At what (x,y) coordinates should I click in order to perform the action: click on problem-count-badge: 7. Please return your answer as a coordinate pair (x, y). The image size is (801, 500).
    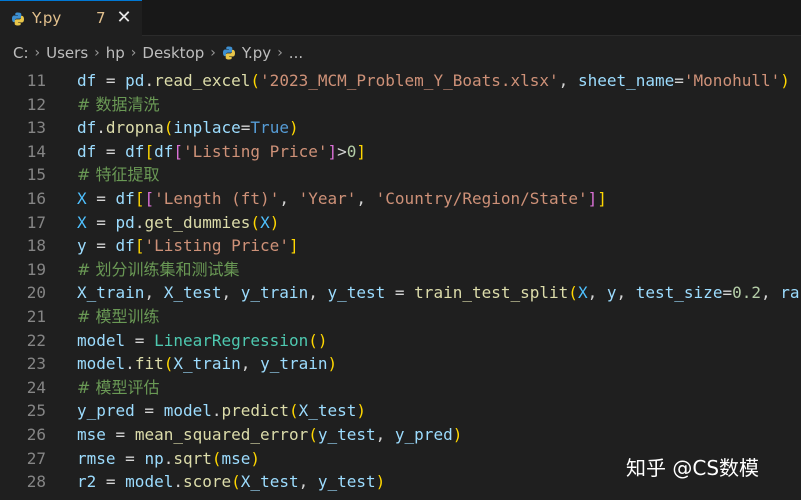
    Looking at the image, I should click on (101, 18).